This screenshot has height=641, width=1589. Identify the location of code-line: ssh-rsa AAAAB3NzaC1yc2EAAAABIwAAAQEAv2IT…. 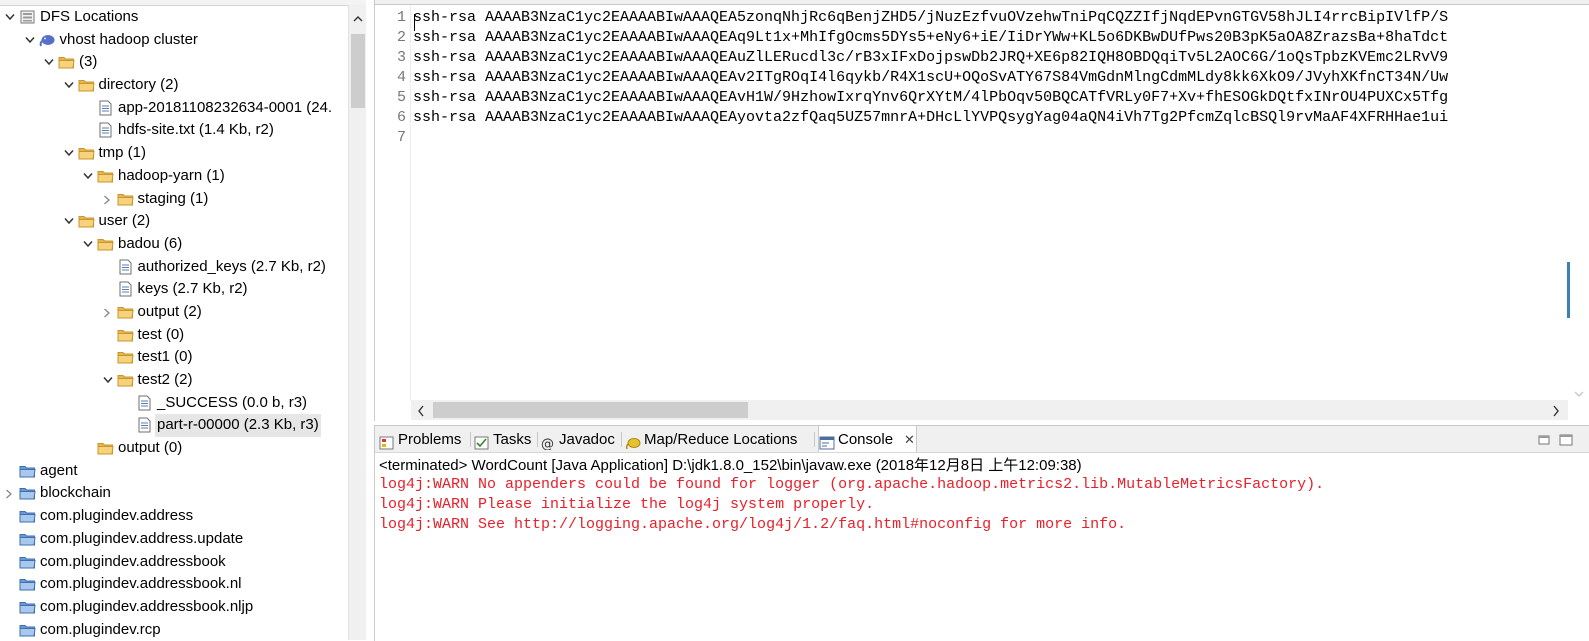
(931, 77).